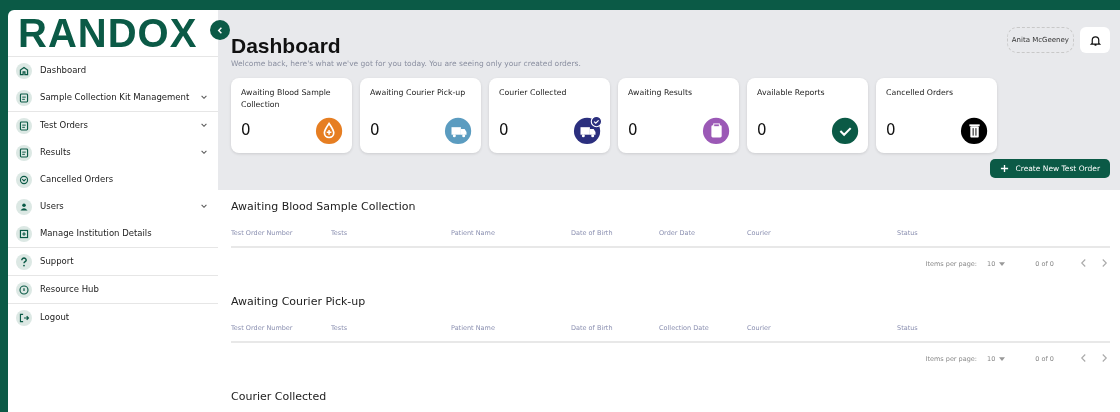 The height and width of the screenshot is (412, 1120). What do you see at coordinates (286, 46) in the screenshot?
I see `page-title: Dashboard` at bounding box center [286, 46].